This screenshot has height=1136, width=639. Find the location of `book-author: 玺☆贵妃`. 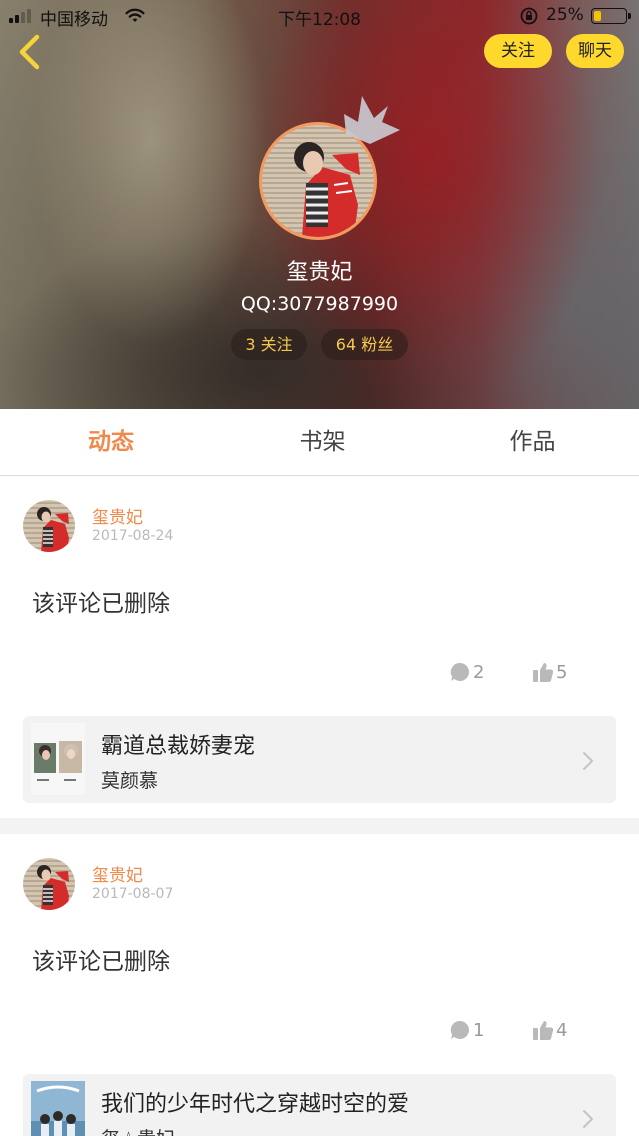

book-author: 玺☆贵妃 is located at coordinates (138, 1130).